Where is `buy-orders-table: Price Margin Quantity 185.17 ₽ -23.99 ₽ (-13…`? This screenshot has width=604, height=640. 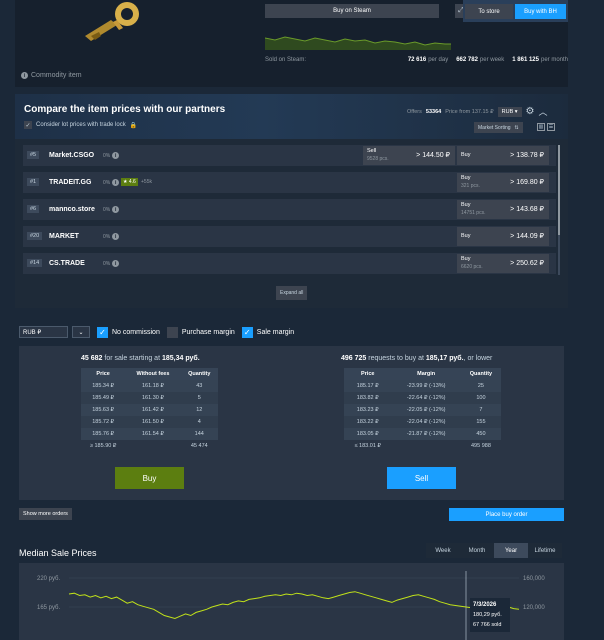 buy-orders-table: Price Margin Quantity 185.17 ₽ -23.99 ₽ (-13… is located at coordinates (422, 410).